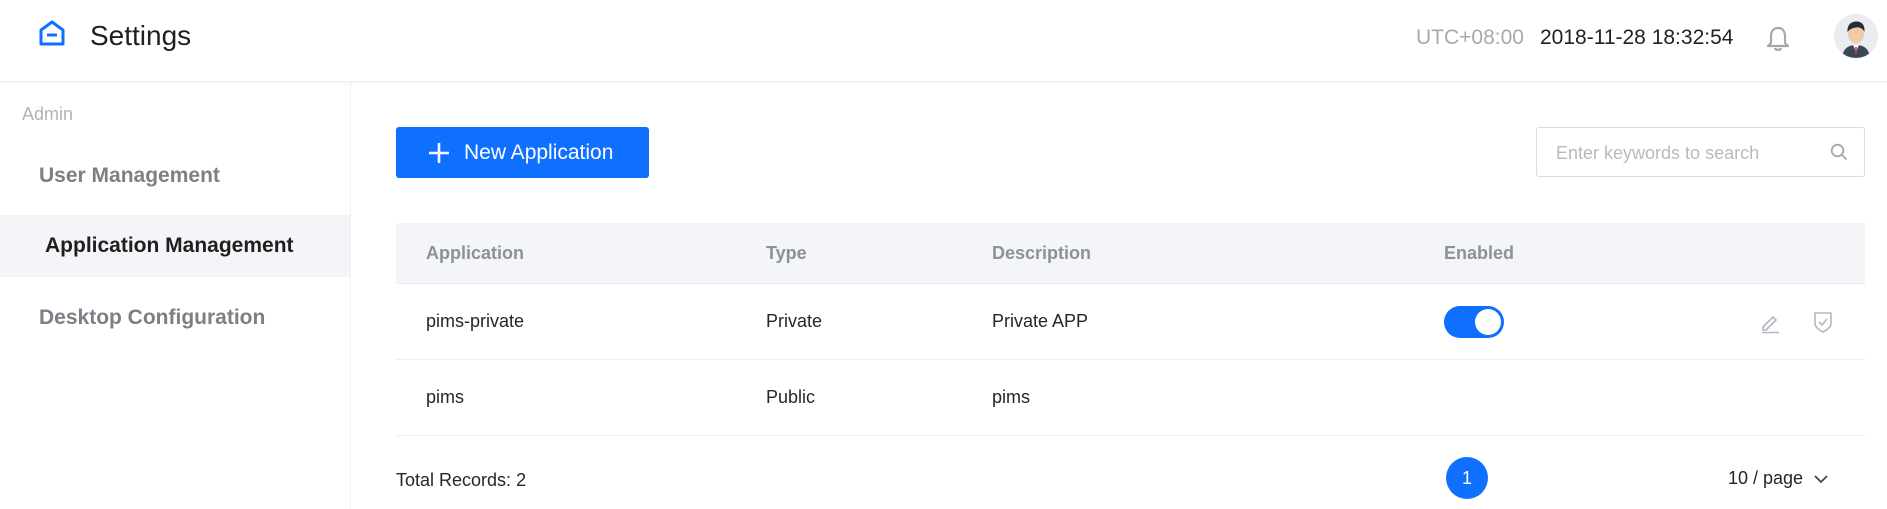 The width and height of the screenshot is (1887, 509). I want to click on column-header-description: Description, so click(1041, 253).